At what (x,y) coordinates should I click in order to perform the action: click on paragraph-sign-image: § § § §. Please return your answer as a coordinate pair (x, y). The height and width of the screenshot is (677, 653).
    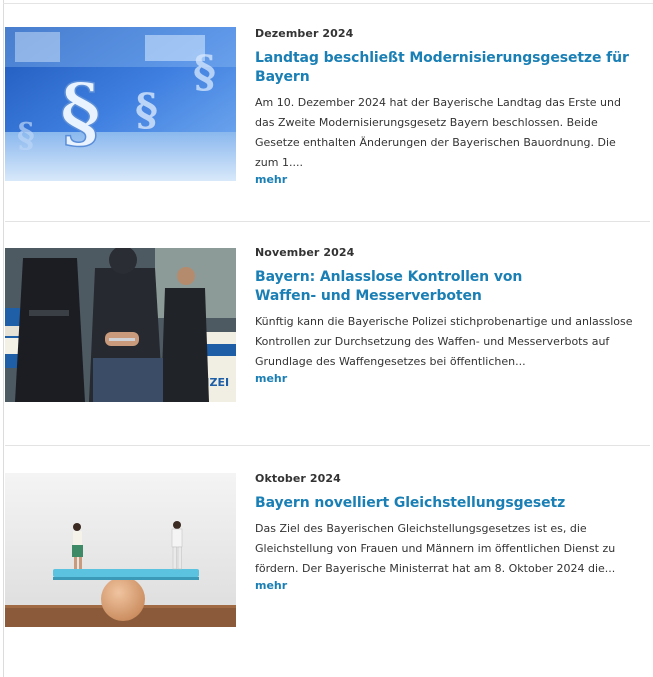
    Looking at the image, I should click on (120, 104).